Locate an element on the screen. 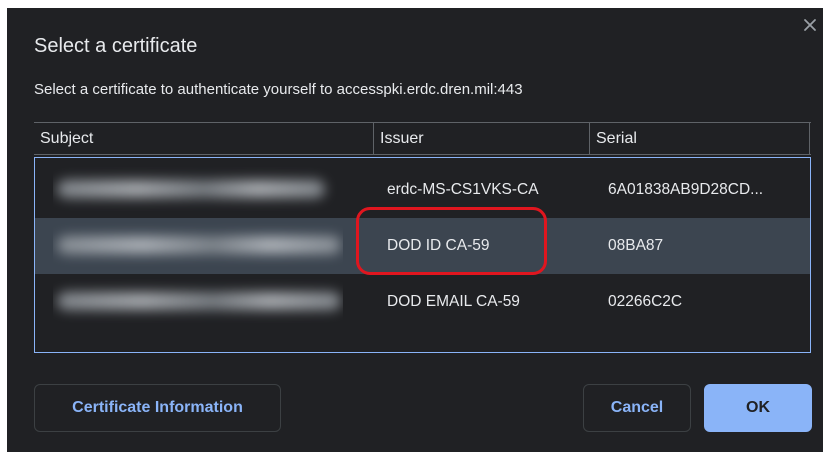 This screenshot has width=823, height=452. table-row-selected: DOD ID CA-59 08BA87 is located at coordinates (422, 246).